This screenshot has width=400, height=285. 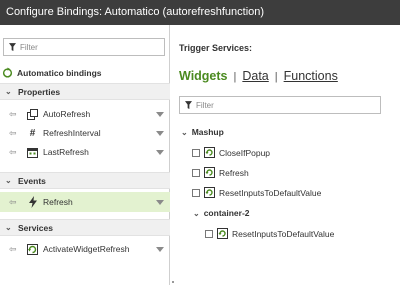 I want to click on widget-service-label: Refresh, so click(x=234, y=172).